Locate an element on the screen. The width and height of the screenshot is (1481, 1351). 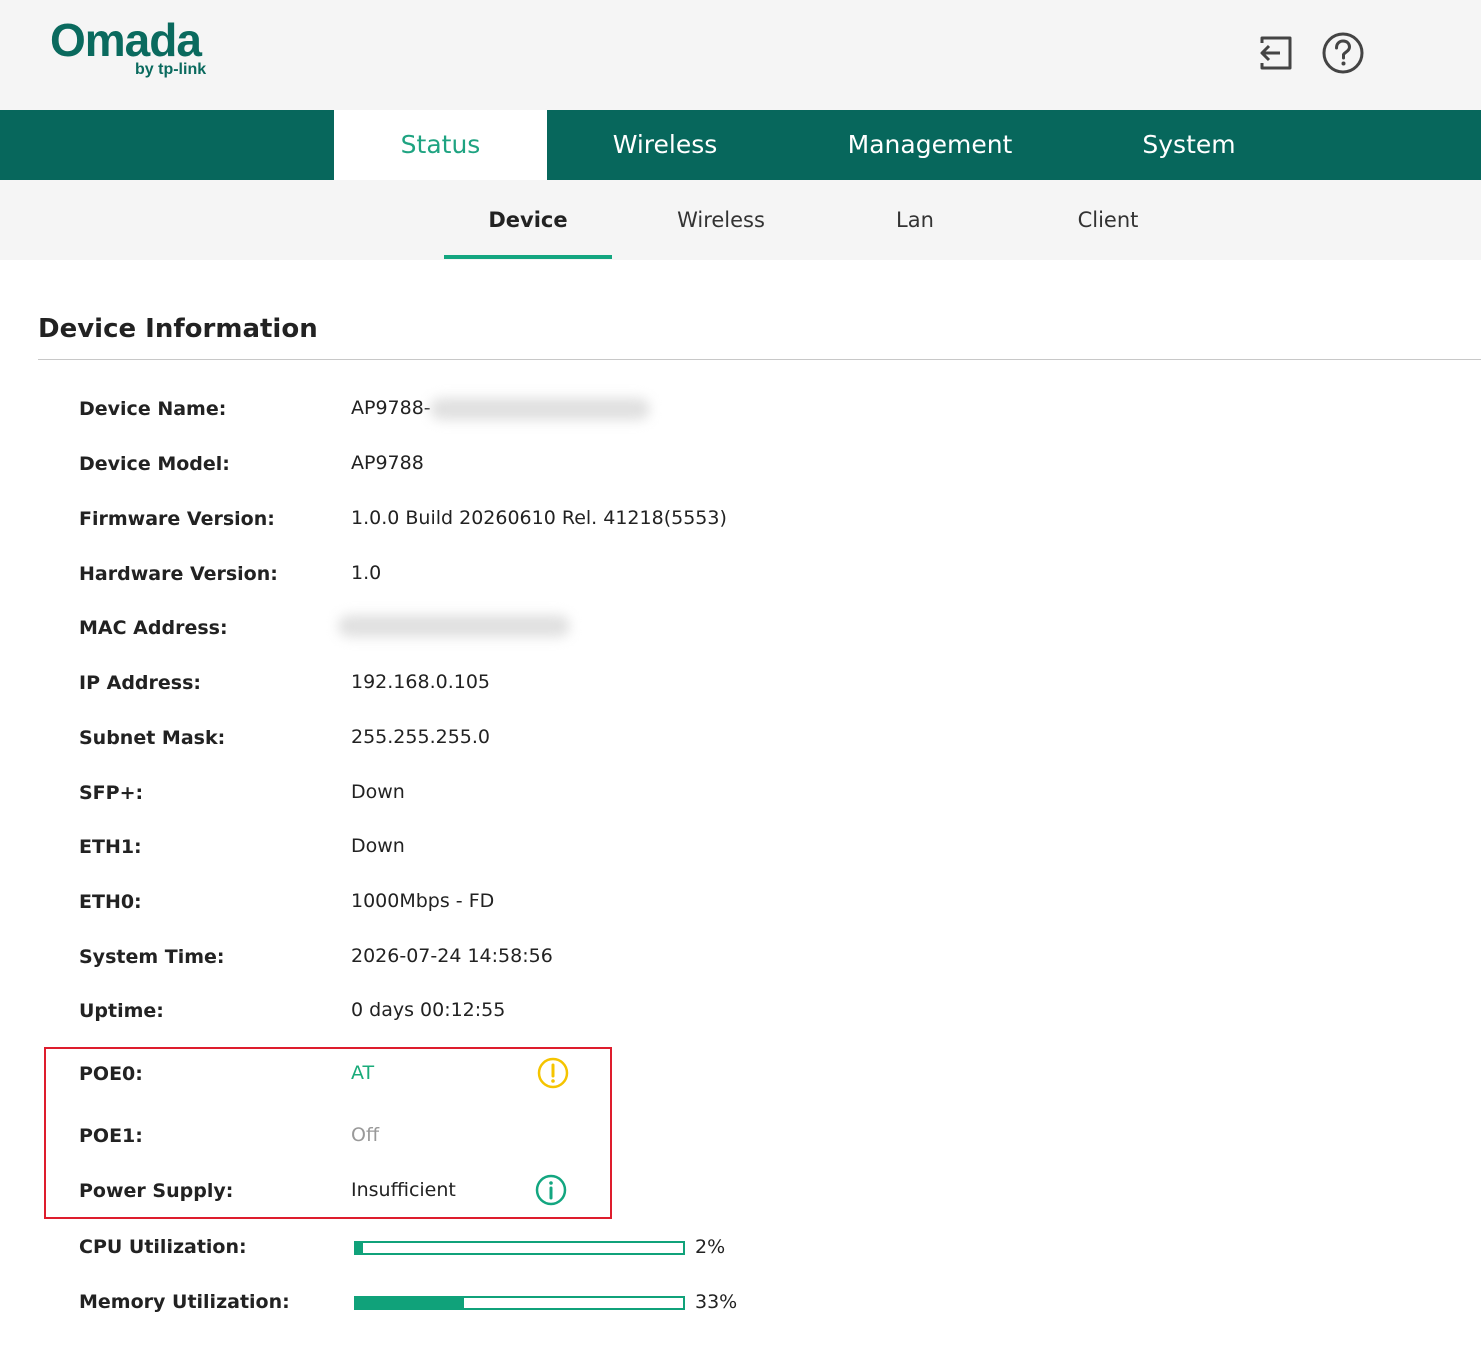
main-nav: Status Wireless Management System is located at coordinates (740, 145).